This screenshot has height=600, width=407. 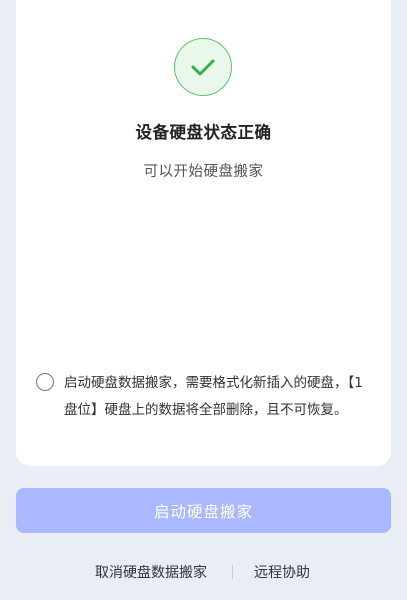 I want to click on start-migration-button: 启动硬盘搬家, so click(x=203, y=510).